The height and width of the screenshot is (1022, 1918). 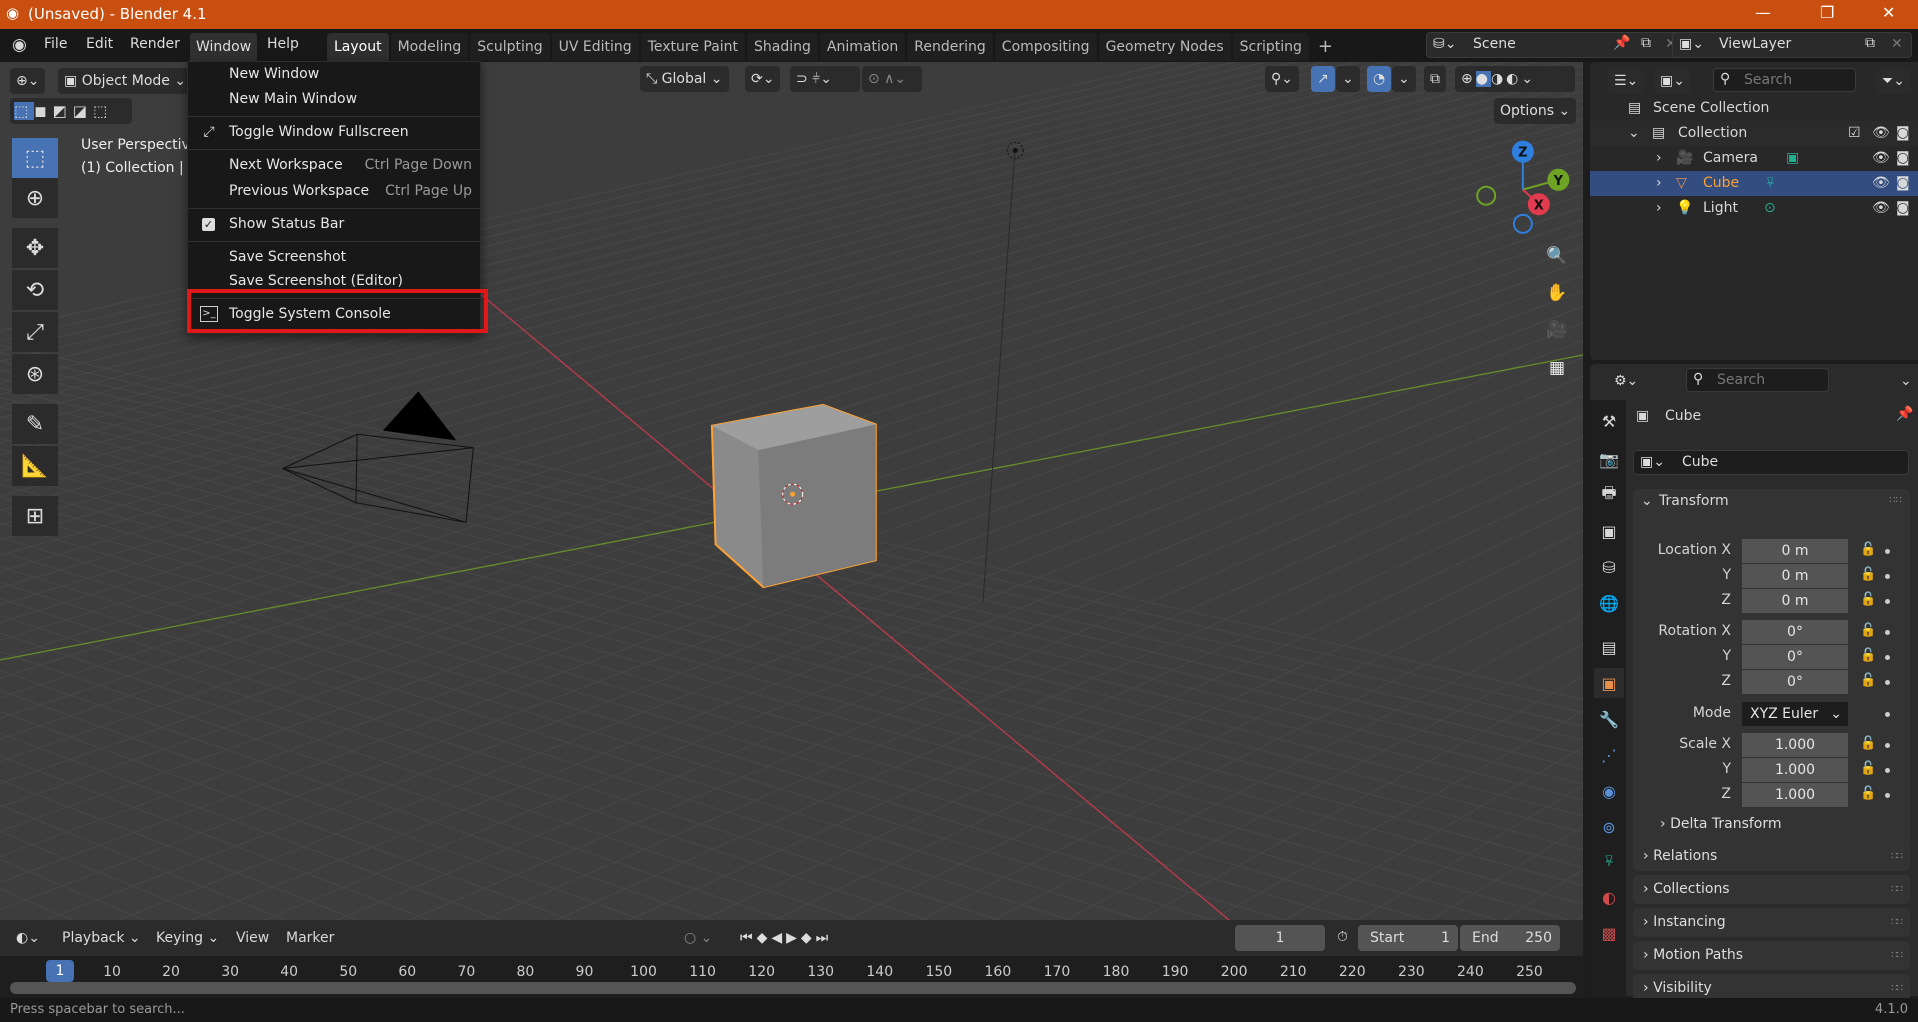 I want to click on keying-menu: Keying ⌄, so click(x=188, y=938).